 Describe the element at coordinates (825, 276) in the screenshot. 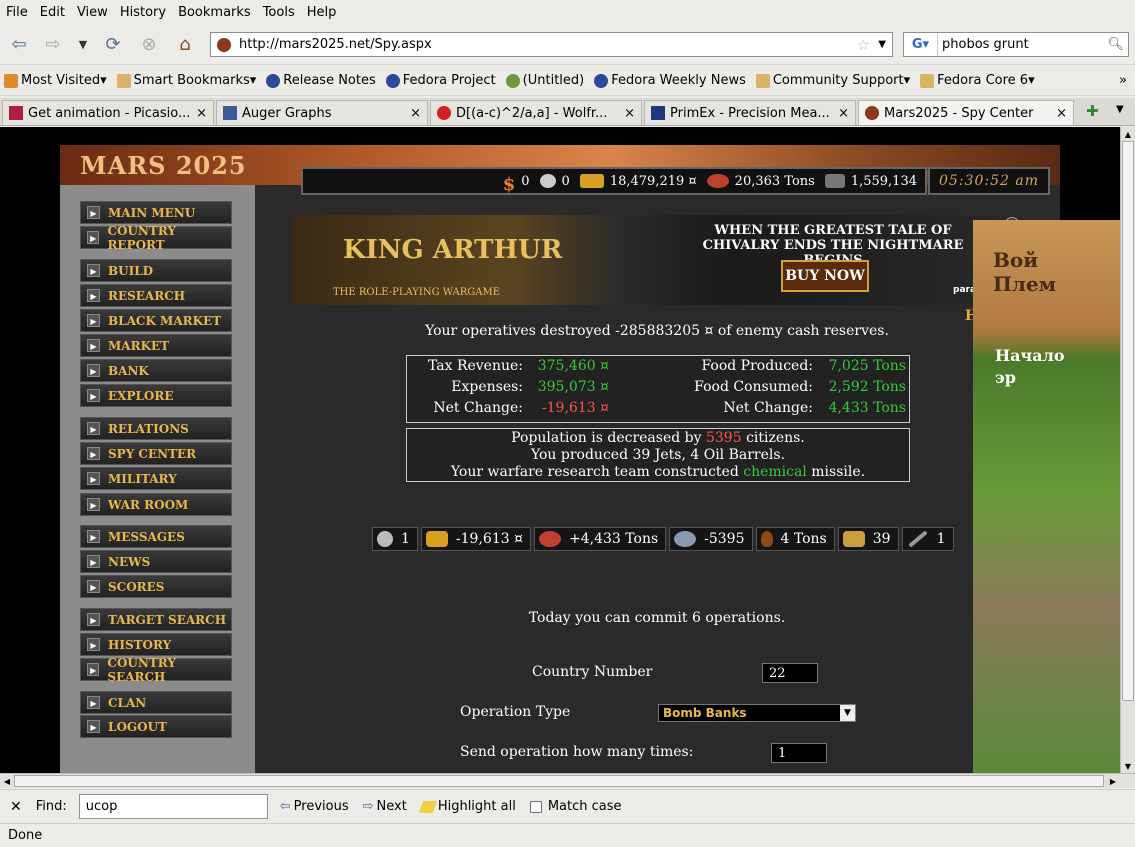

I see `ad-buy-now-button: BUY NOW` at that location.